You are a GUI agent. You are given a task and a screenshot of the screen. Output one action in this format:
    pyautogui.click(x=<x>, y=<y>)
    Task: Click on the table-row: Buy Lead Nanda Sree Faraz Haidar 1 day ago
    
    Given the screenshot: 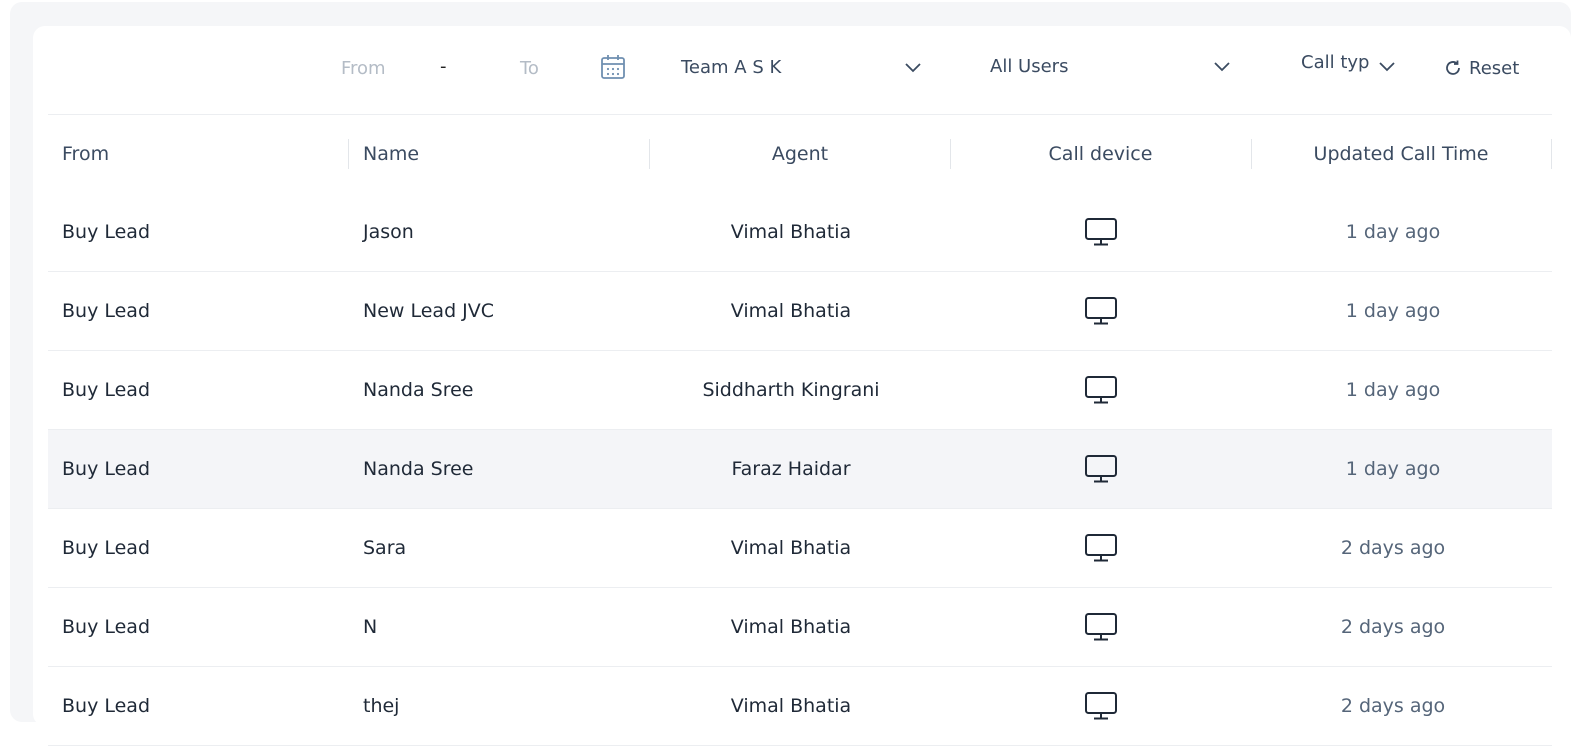 What is the action you would take?
    pyautogui.click(x=800, y=469)
    